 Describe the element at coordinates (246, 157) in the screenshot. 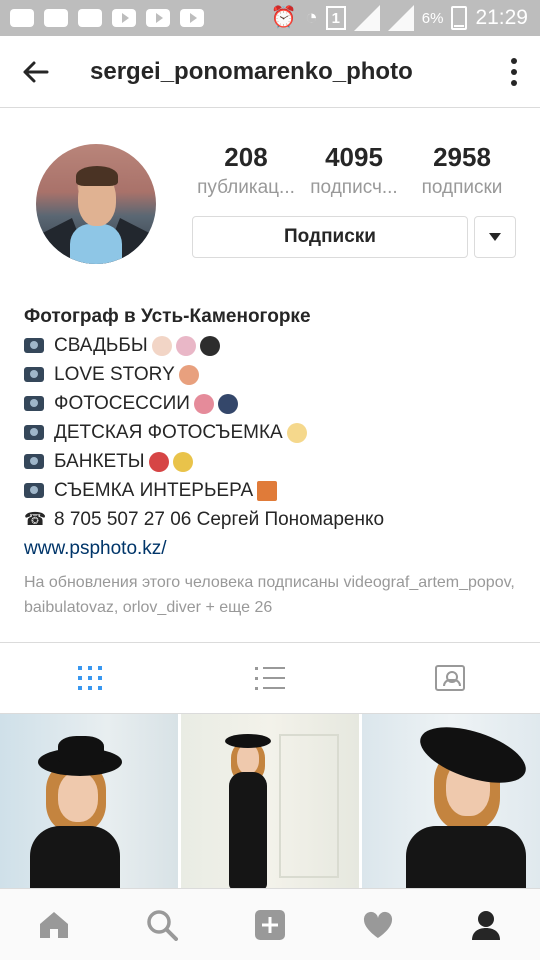

I see `stat-number: 208` at that location.